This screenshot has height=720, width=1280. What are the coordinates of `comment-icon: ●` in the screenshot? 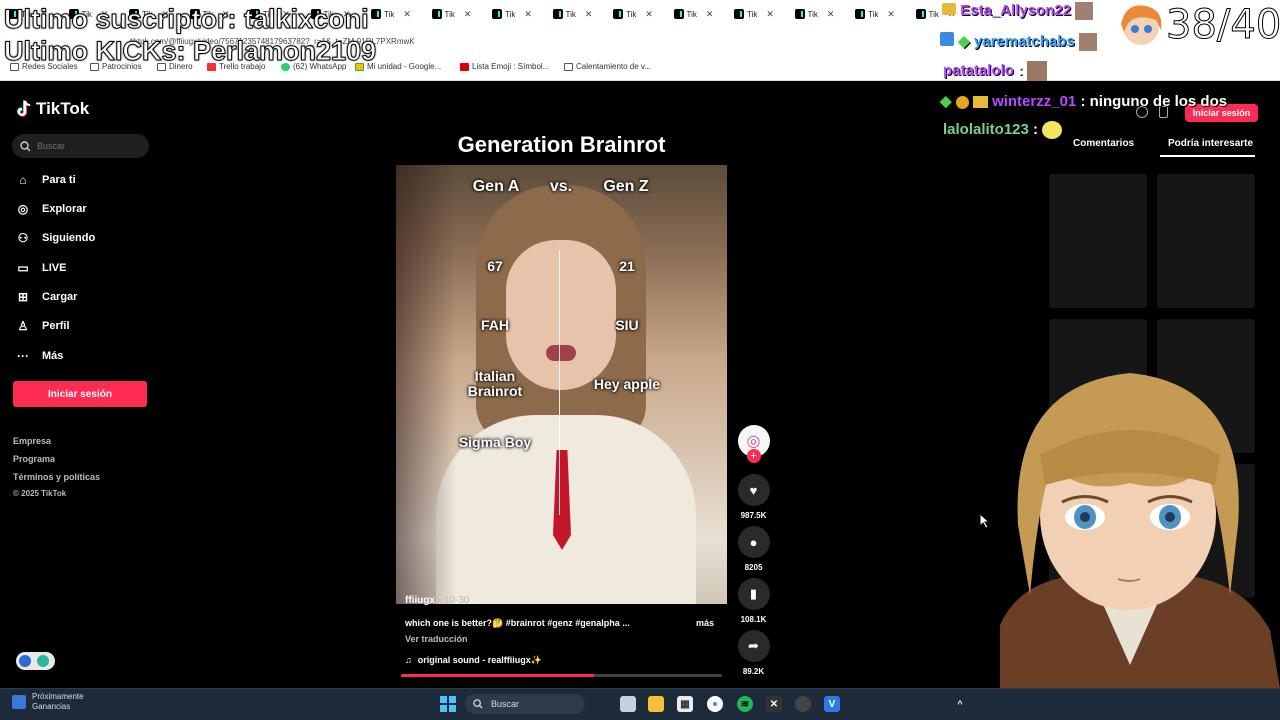 It's located at (753, 542).